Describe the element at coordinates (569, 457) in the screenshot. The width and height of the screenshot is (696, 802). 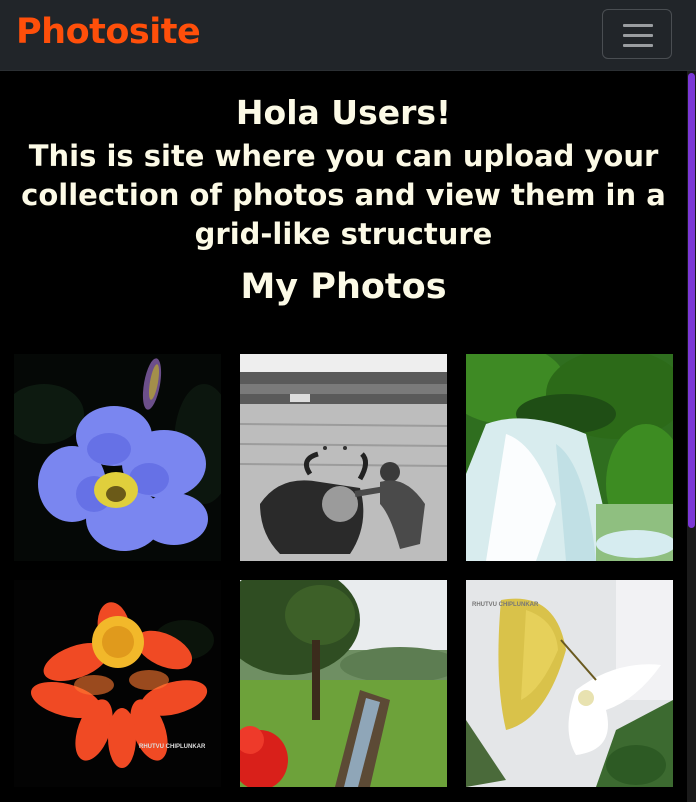
I see `photo-waterfall` at that location.